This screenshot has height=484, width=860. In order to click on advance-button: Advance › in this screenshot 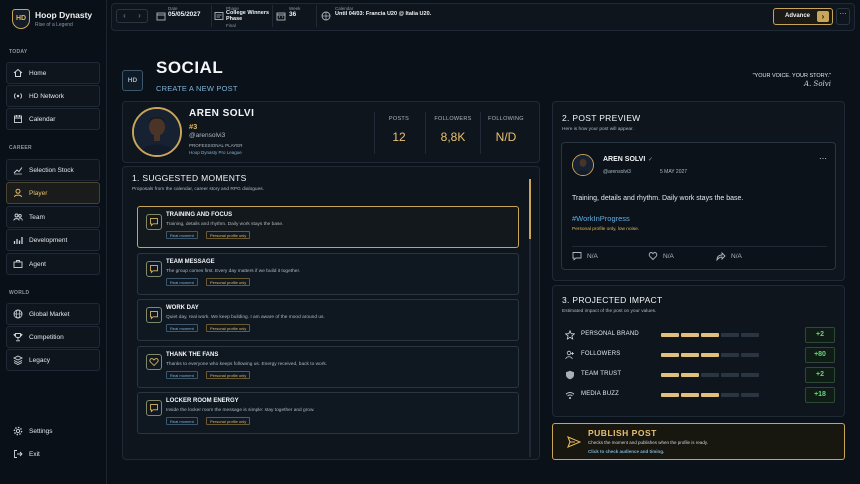, I will do `click(803, 16)`.